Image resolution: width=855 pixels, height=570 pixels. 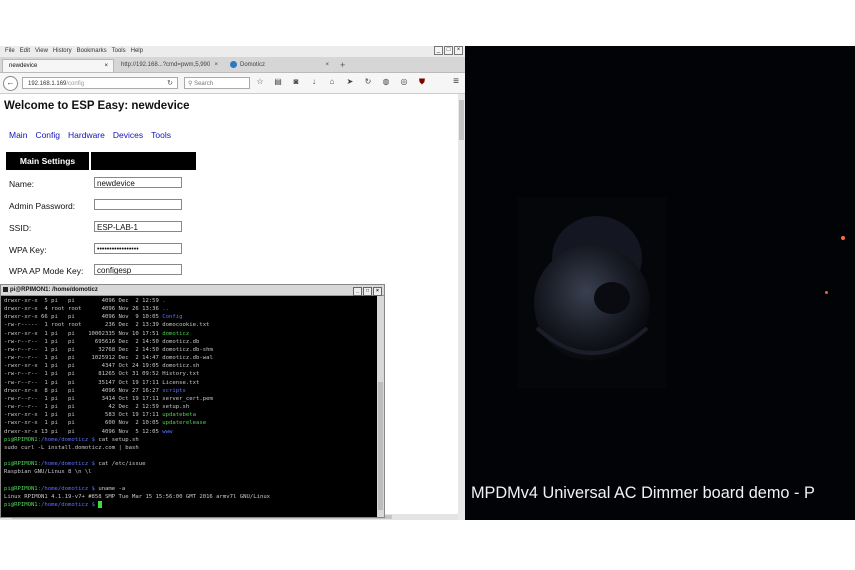 What do you see at coordinates (54, 290) in the screenshot?
I see `terminal-title: pi@RPIMON1: /home/domoticz` at bounding box center [54, 290].